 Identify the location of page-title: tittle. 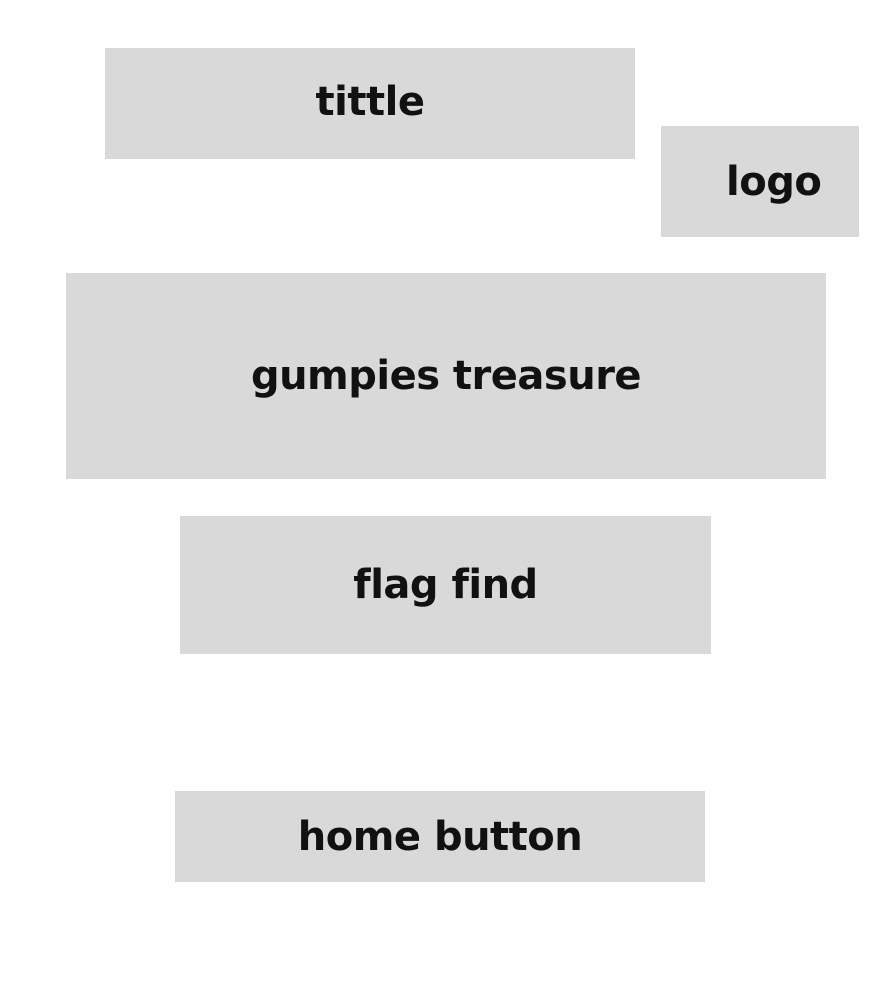
(370, 103).